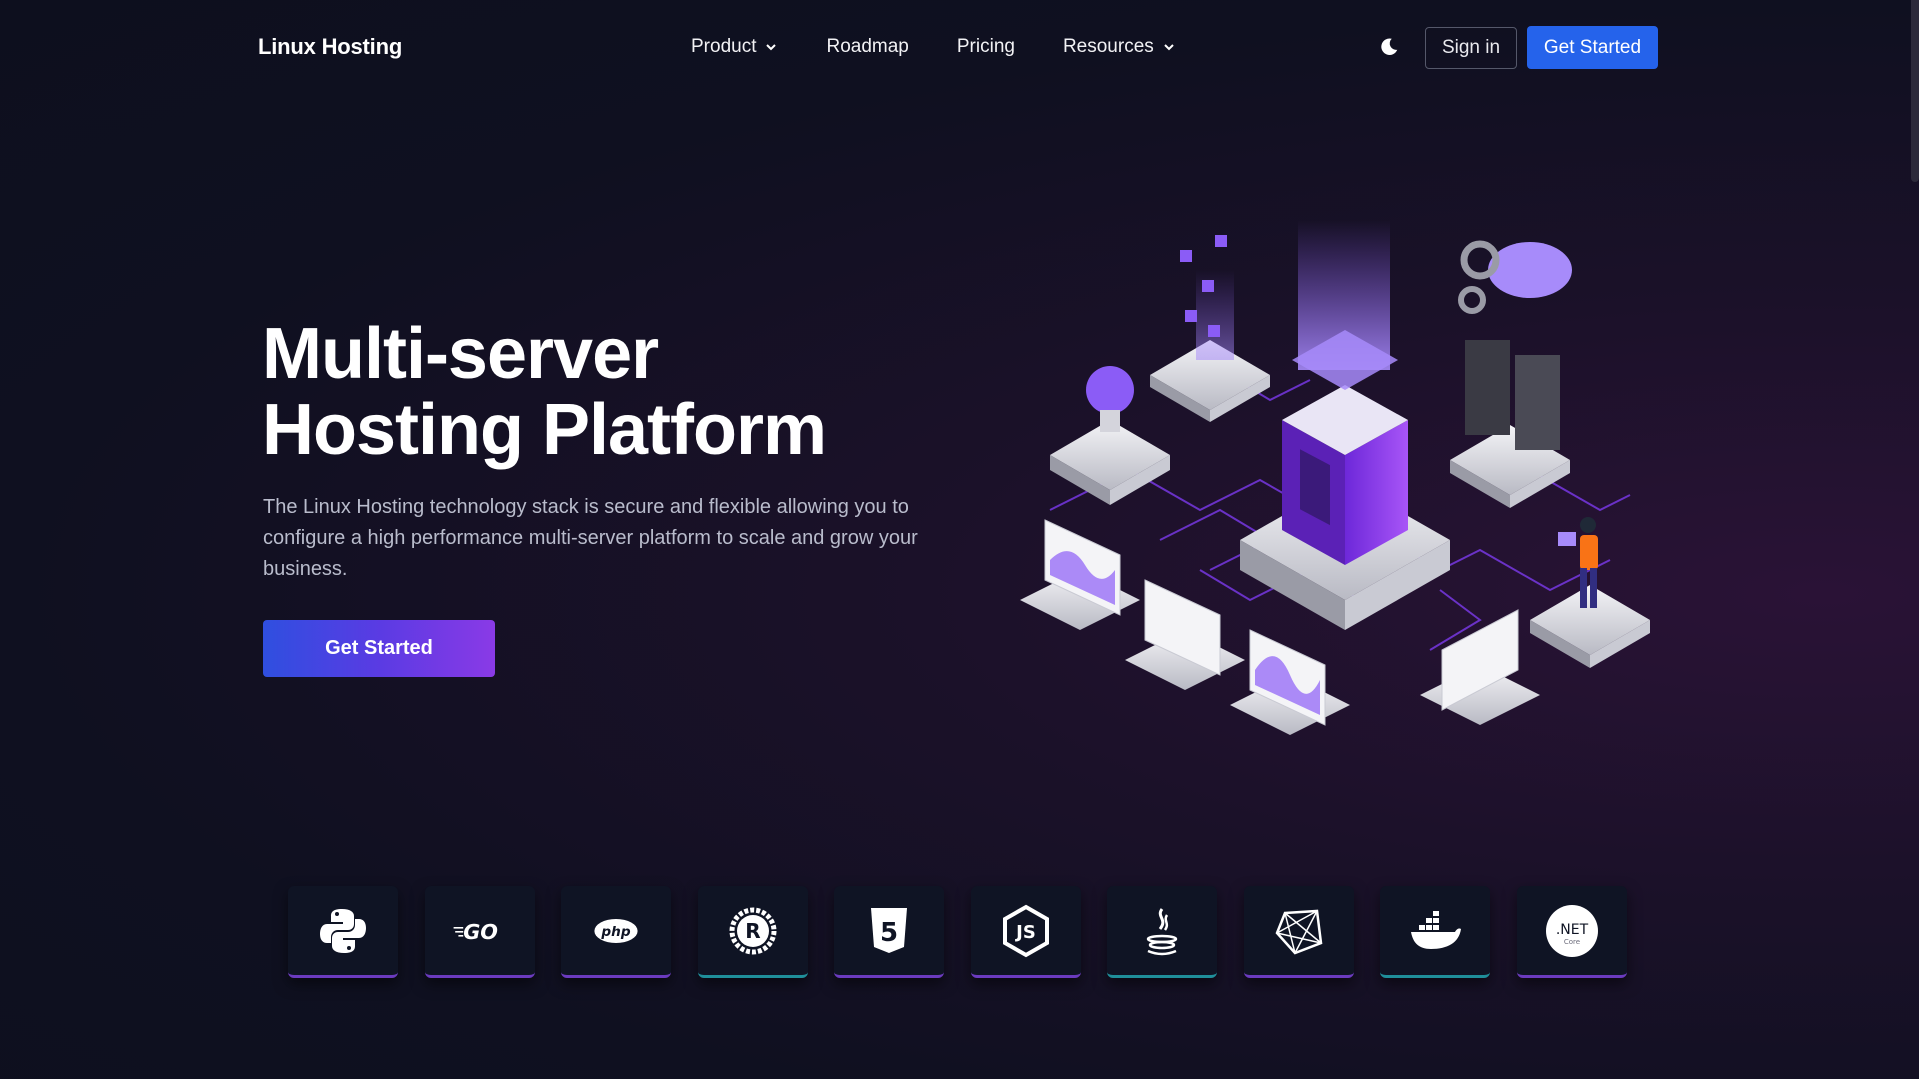  I want to click on tech-stack-row: GO php R 5 JS .NET Core, so click(970, 932).